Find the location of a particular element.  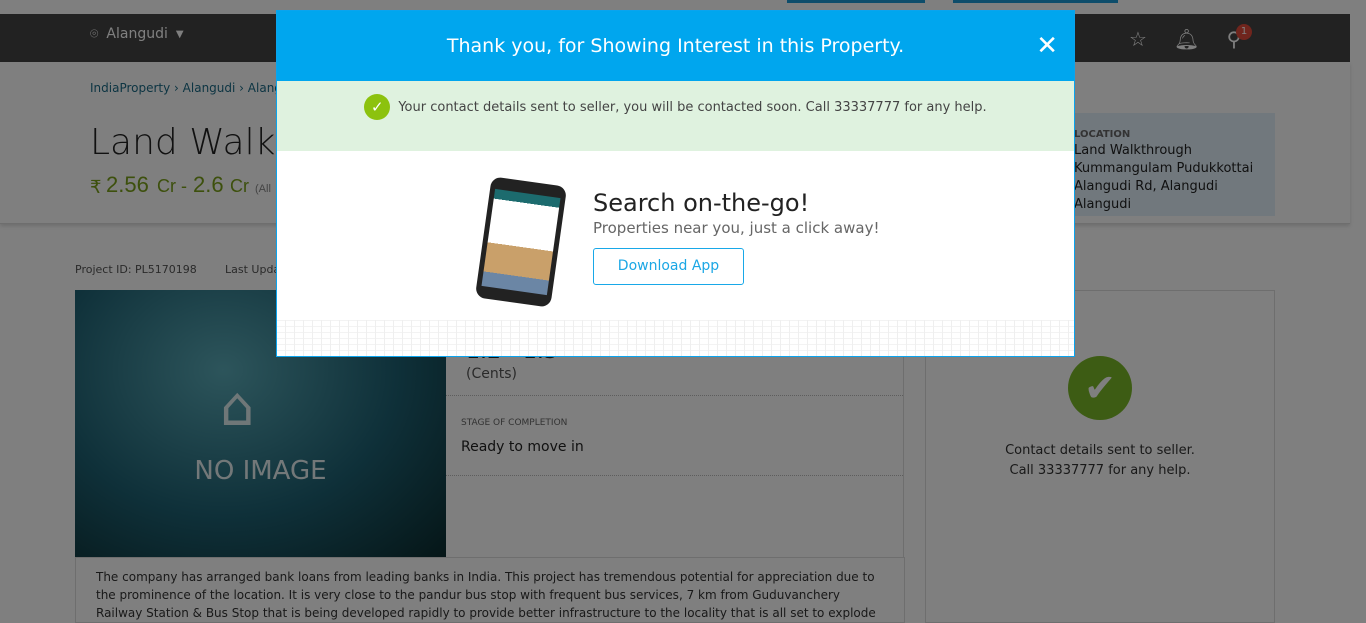

city-skyline-decoration is located at coordinates (675, 338).